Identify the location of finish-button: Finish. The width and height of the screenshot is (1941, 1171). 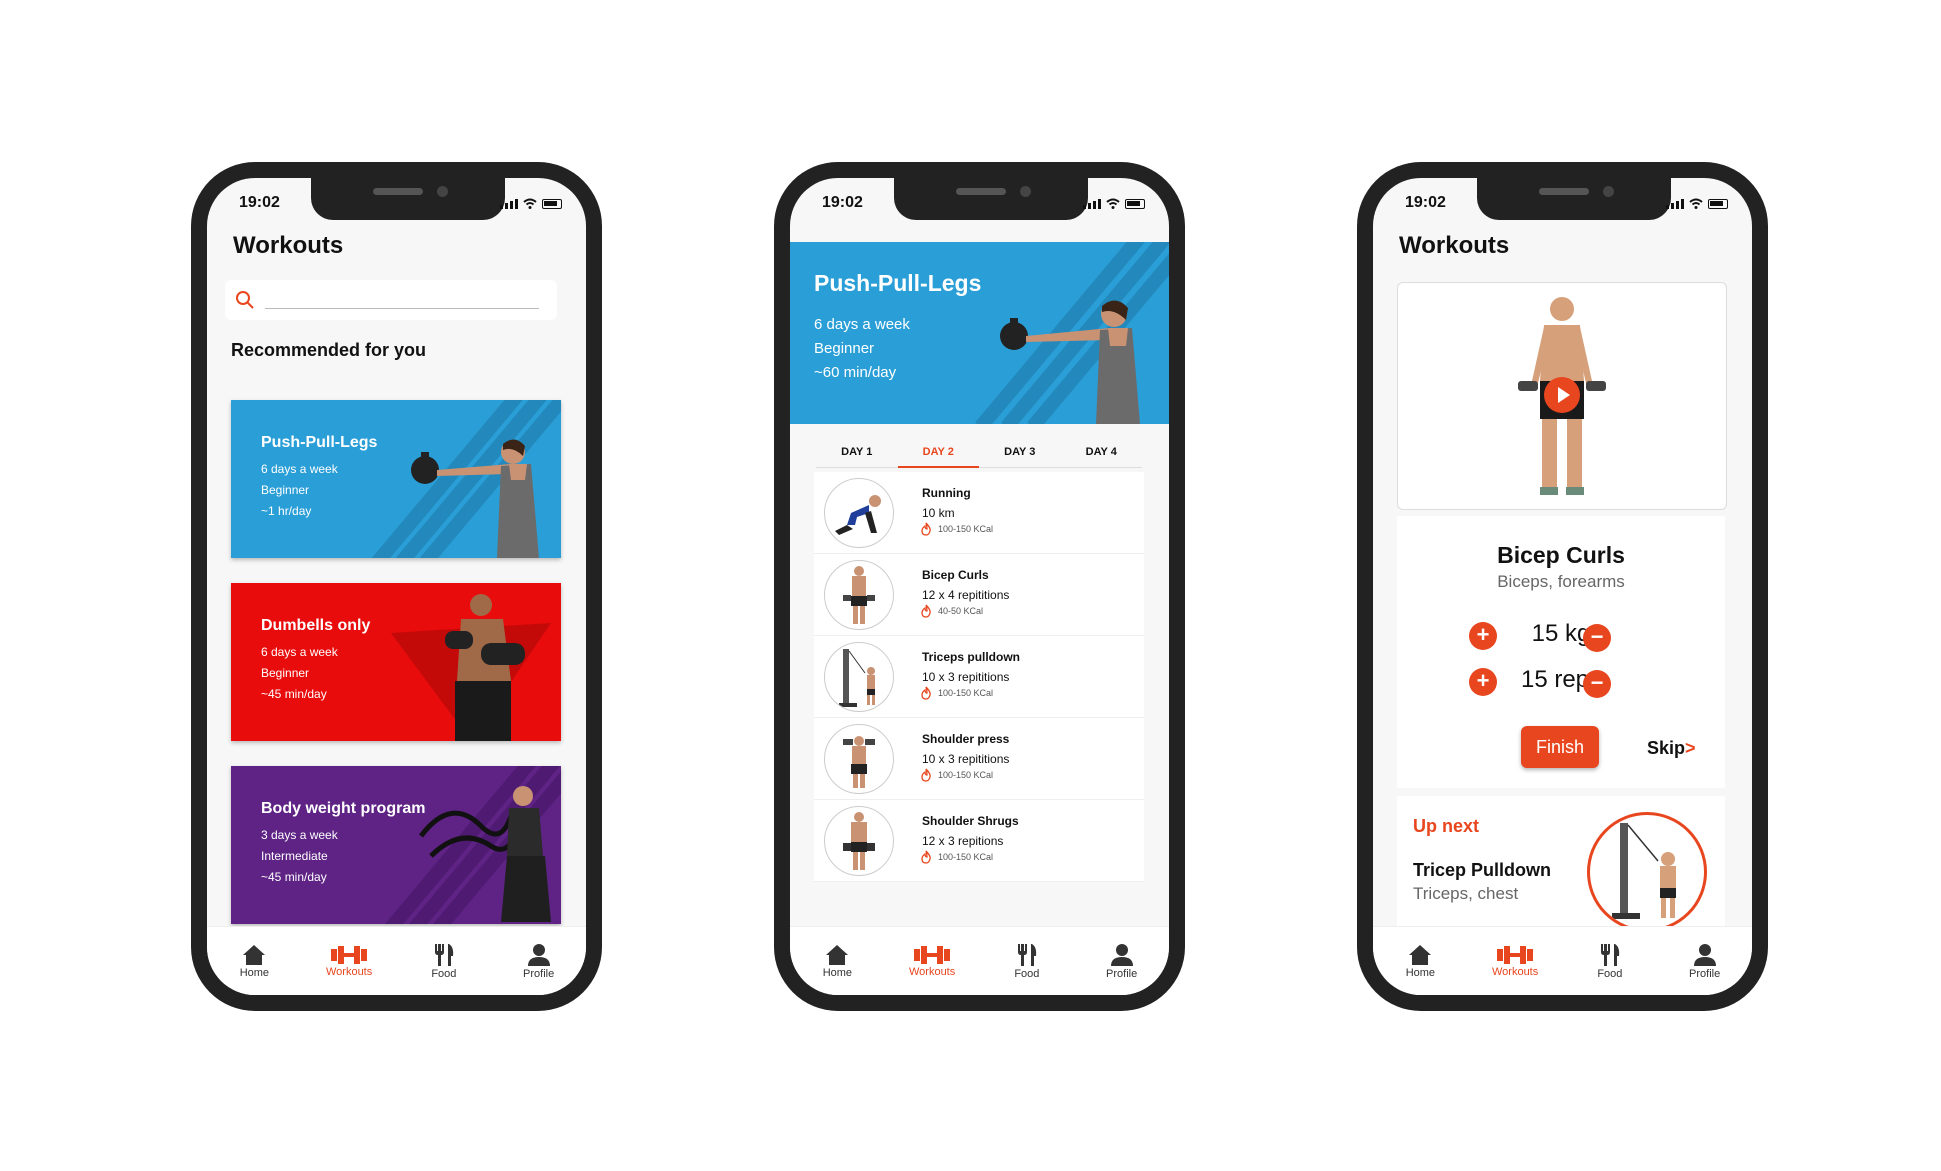
(1560, 747).